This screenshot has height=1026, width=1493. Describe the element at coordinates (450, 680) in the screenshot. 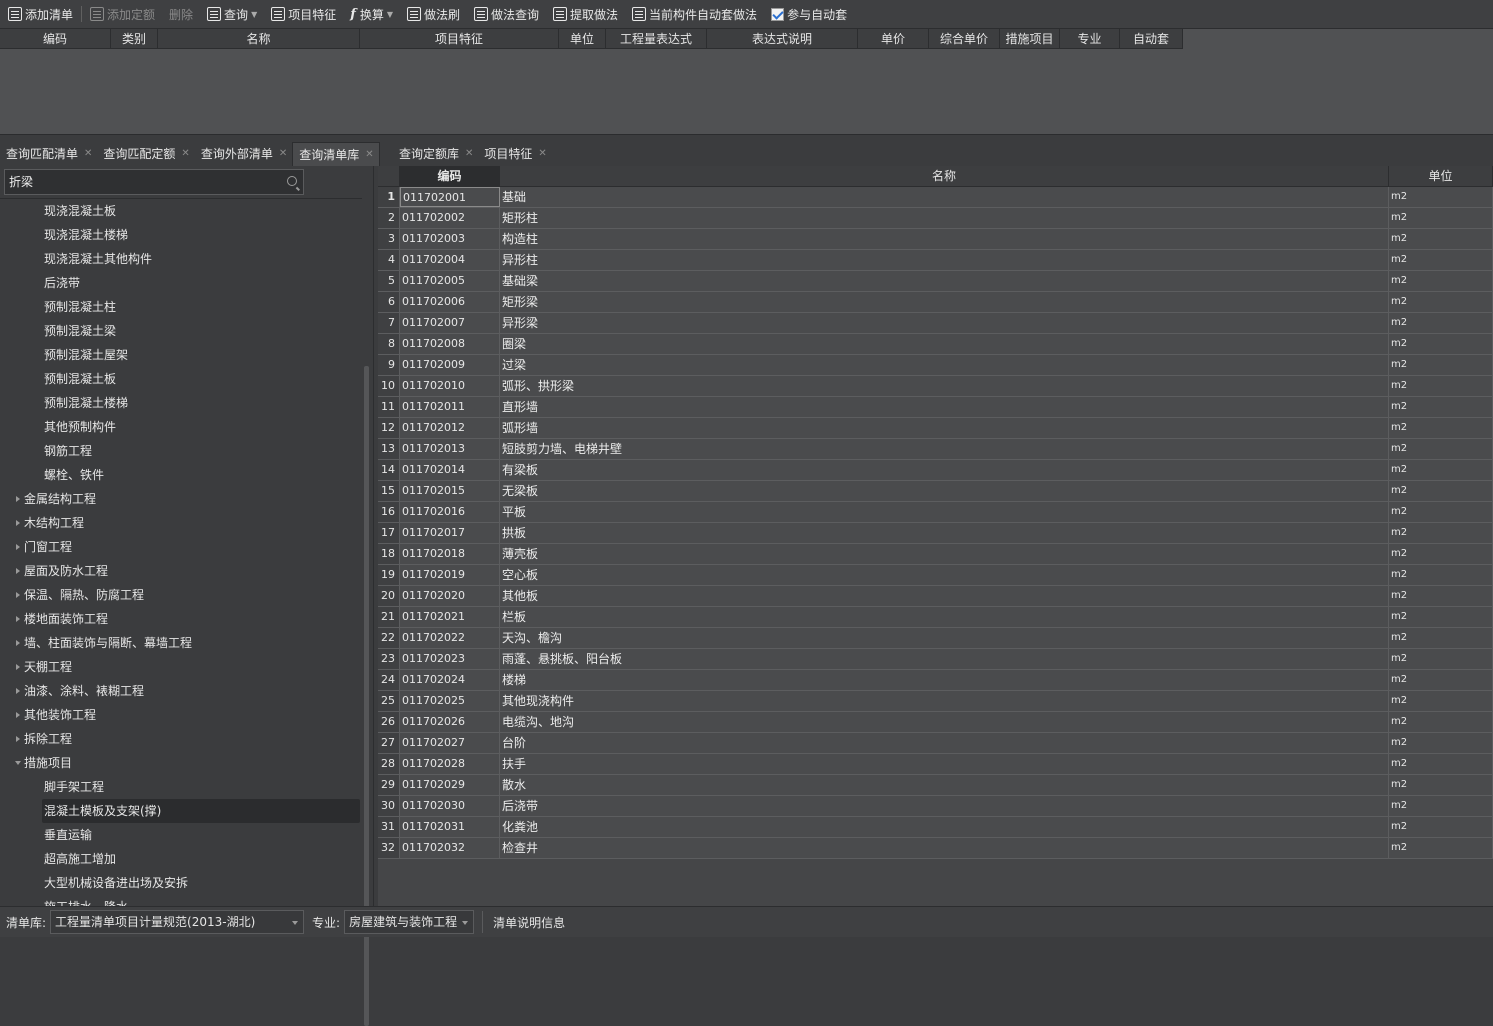

I see `row-code: 011702024` at that location.